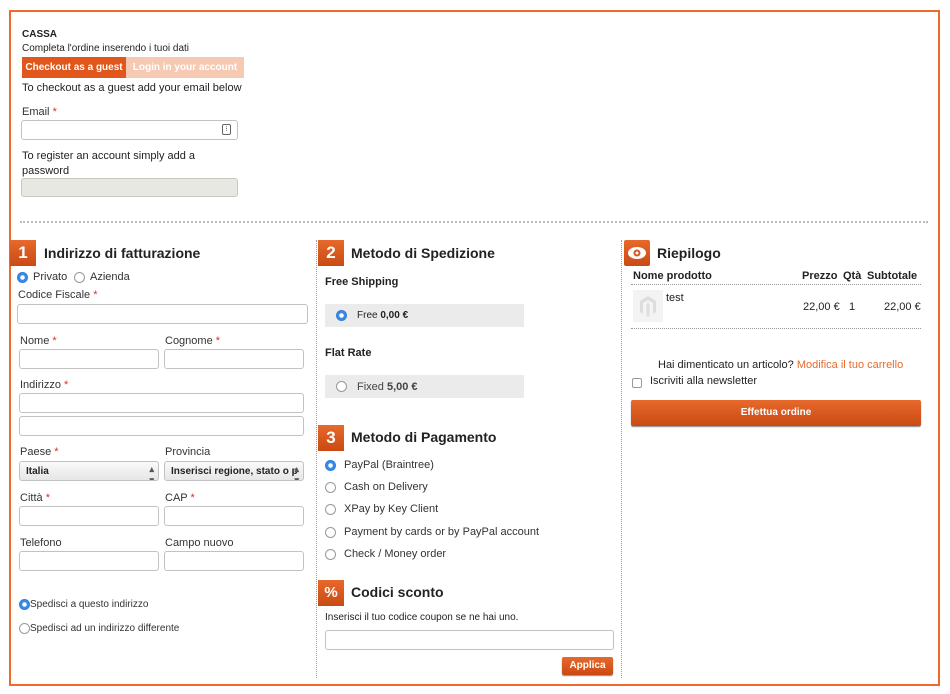 The image size is (950, 694). What do you see at coordinates (38, 341) in the screenshot?
I see `first-name-label: Nome *` at bounding box center [38, 341].